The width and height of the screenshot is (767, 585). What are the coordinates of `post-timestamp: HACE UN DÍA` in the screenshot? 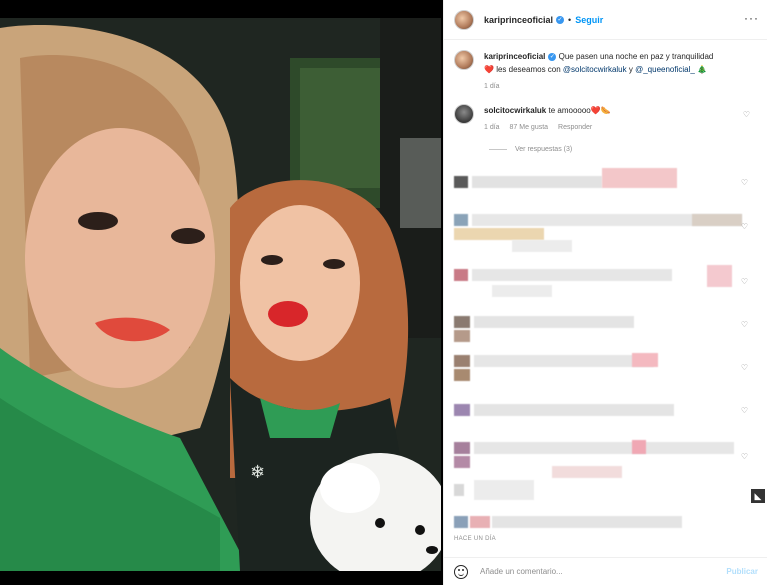 It's located at (475, 539).